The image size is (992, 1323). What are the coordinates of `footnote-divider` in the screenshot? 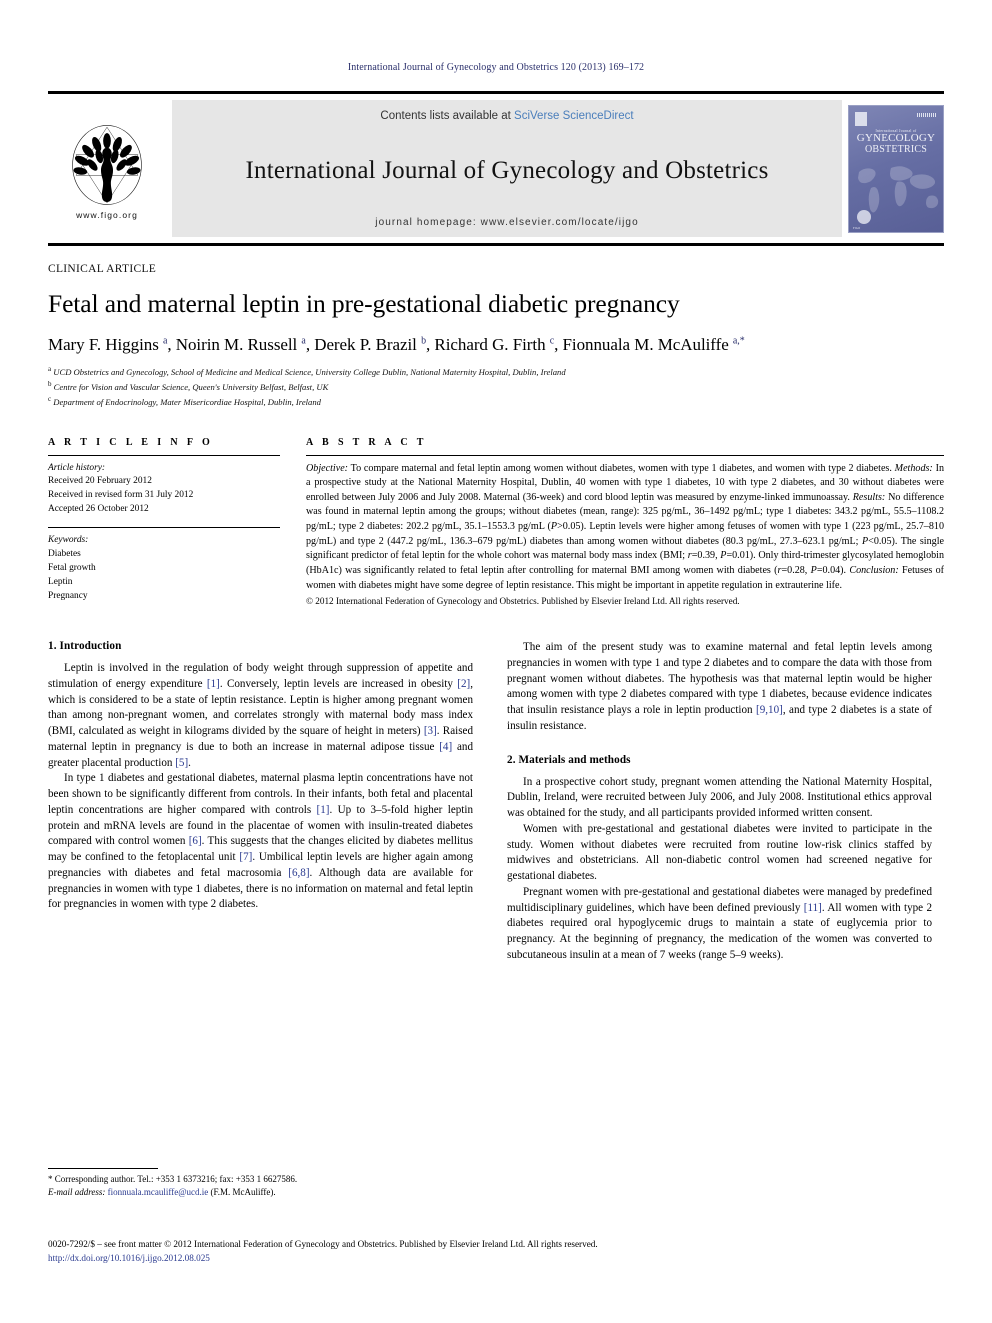 It's located at (103, 1168).